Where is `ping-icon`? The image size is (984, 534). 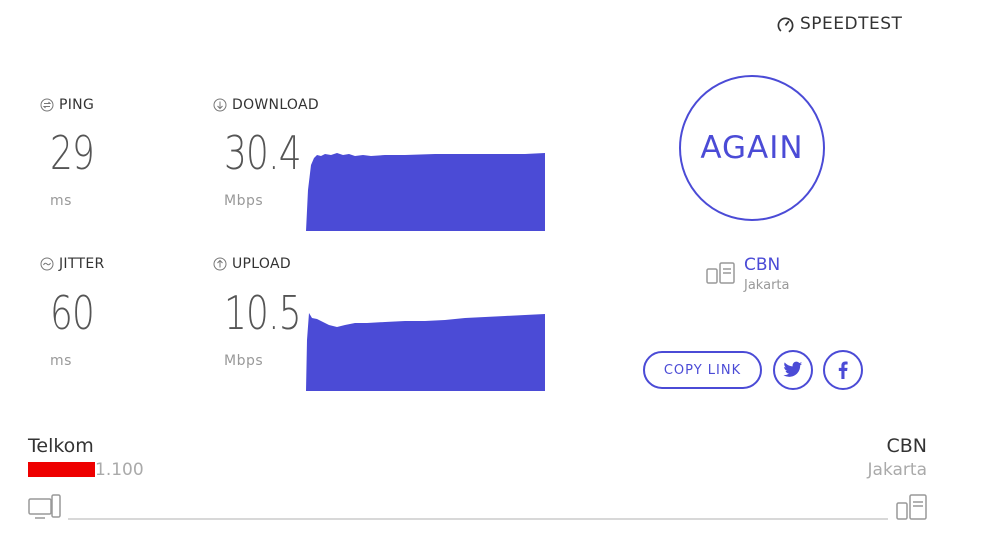 ping-icon is located at coordinates (47, 105).